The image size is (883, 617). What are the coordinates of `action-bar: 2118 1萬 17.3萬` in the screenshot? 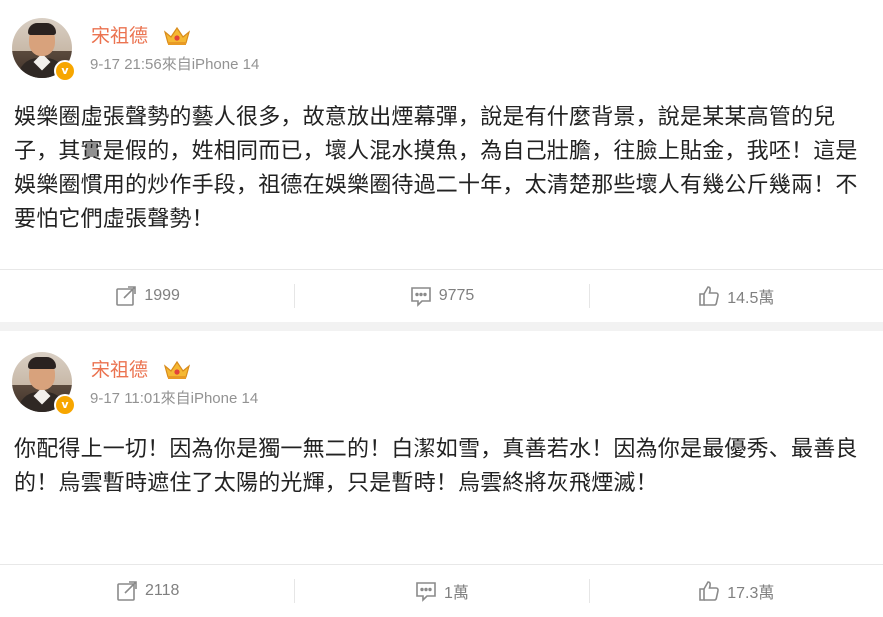 It's located at (441, 590).